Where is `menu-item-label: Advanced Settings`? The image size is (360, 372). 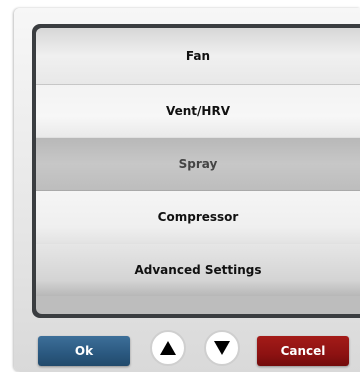
menu-item-label: Advanced Settings is located at coordinates (198, 270).